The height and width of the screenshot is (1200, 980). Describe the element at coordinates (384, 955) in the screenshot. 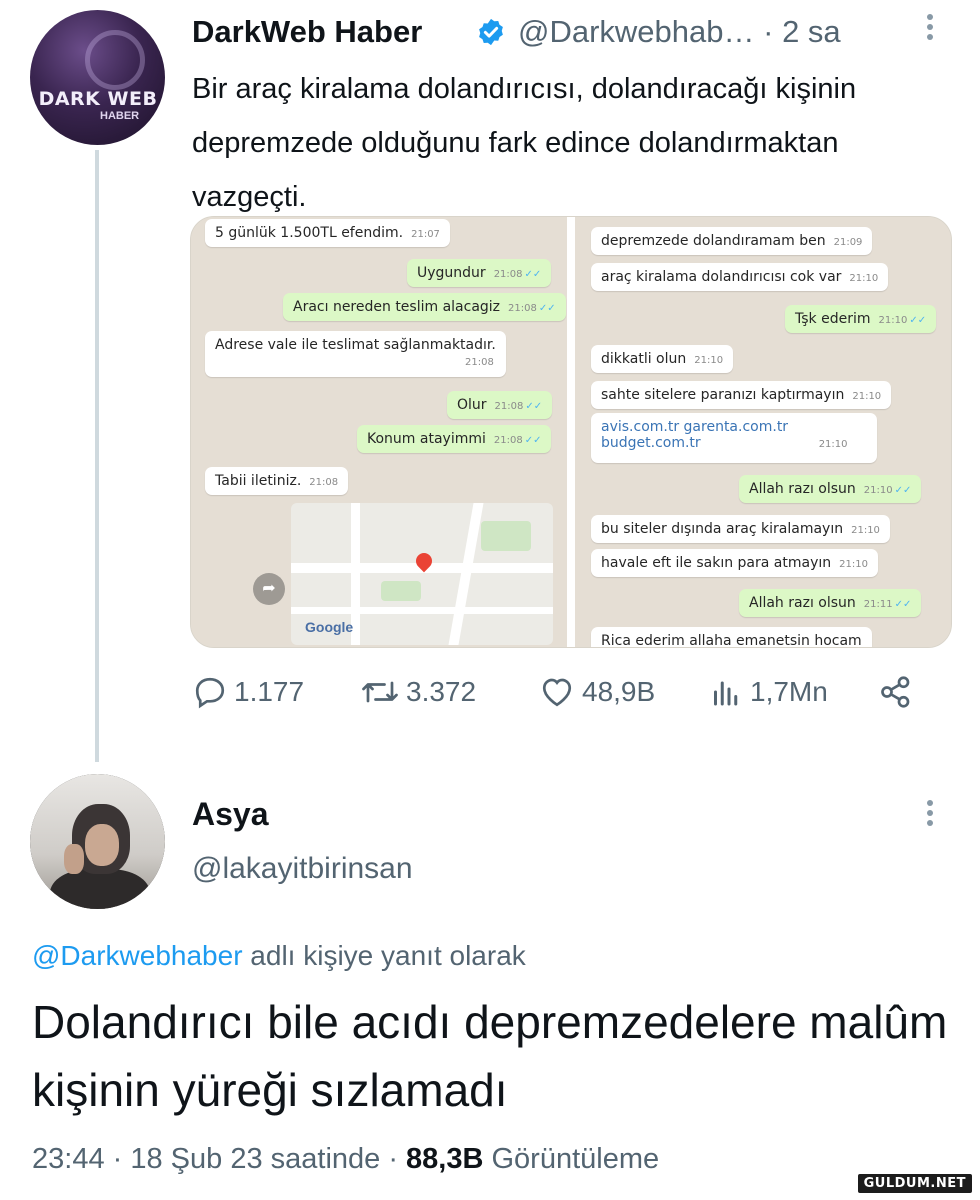

I see `replying-to-text: adlı kişiye yanıt olarak` at that location.